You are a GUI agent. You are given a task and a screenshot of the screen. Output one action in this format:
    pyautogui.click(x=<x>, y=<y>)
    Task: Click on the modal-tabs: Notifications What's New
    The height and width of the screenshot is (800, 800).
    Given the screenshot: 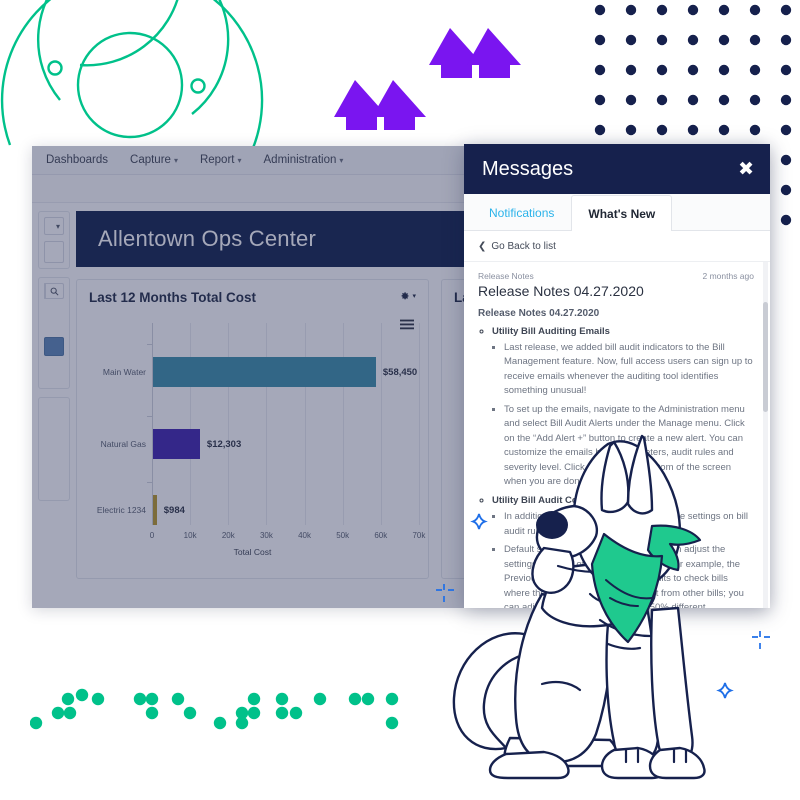 What is the action you would take?
    pyautogui.click(x=617, y=212)
    